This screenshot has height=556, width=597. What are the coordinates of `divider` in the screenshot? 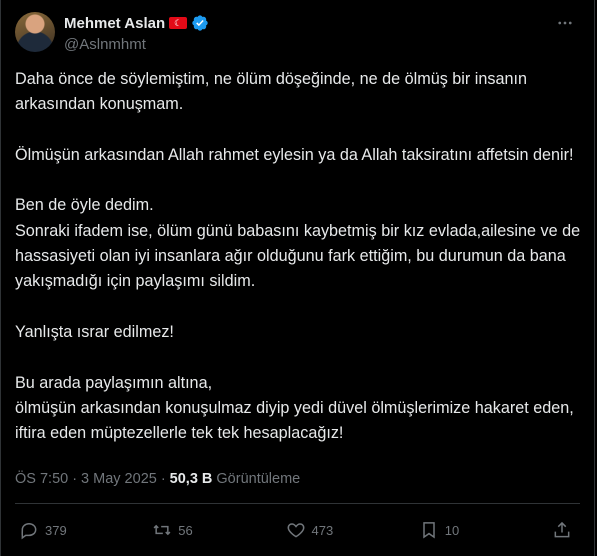 It's located at (297, 503).